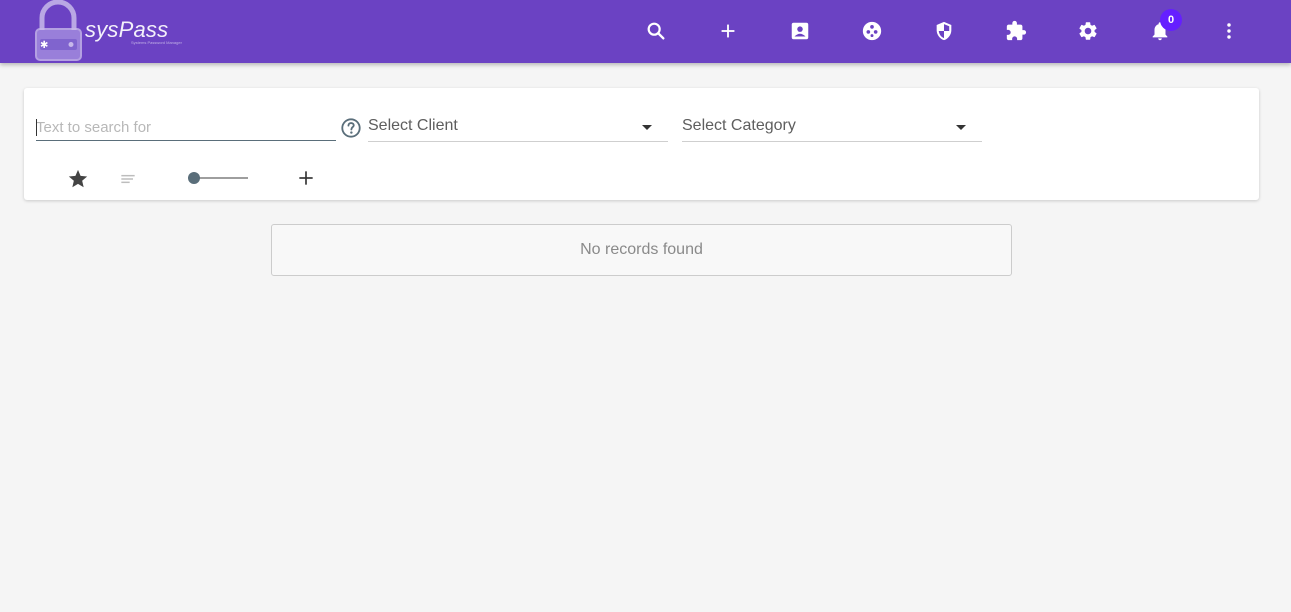  I want to click on no-records-message: No records found, so click(641, 250).